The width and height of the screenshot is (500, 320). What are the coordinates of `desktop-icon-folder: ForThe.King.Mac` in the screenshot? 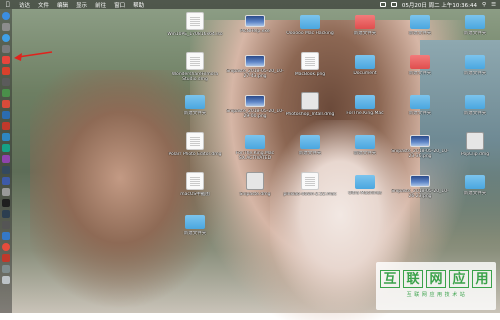 It's located at (365, 104).